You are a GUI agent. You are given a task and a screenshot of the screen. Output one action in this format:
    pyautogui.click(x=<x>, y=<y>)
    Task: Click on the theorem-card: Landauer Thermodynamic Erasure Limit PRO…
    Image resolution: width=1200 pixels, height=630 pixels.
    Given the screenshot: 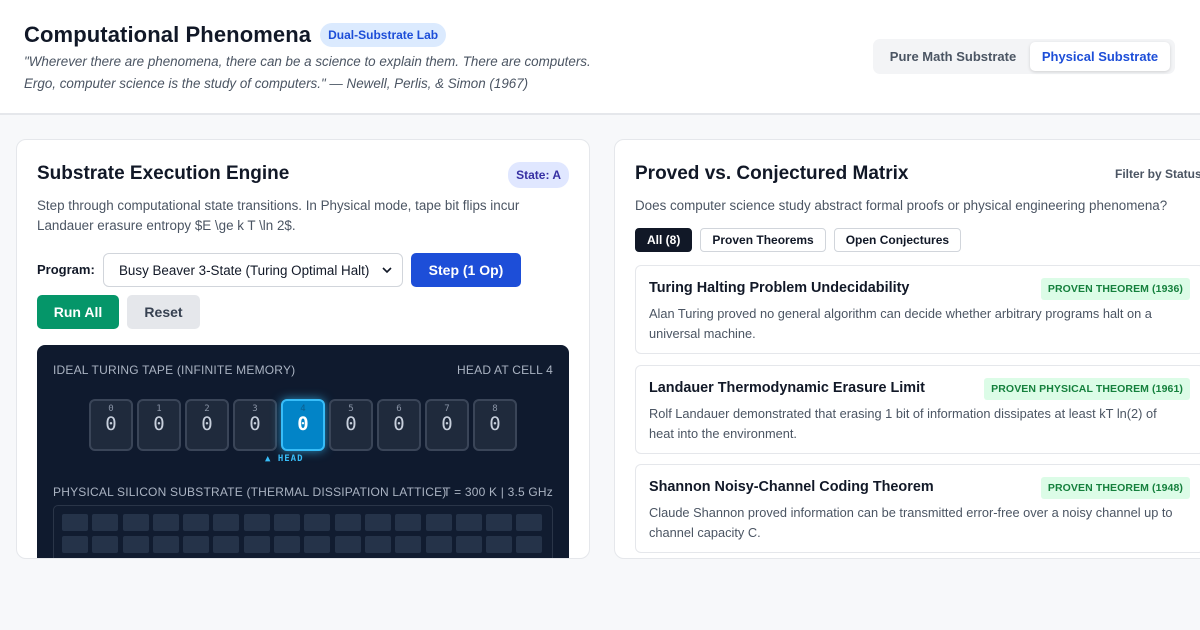 What is the action you would take?
    pyautogui.click(x=917, y=409)
    